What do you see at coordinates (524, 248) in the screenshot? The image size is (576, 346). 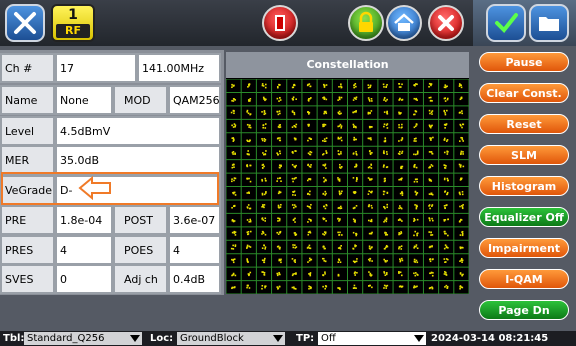 I see `sidebar-button-impairment: Impairment` at bounding box center [524, 248].